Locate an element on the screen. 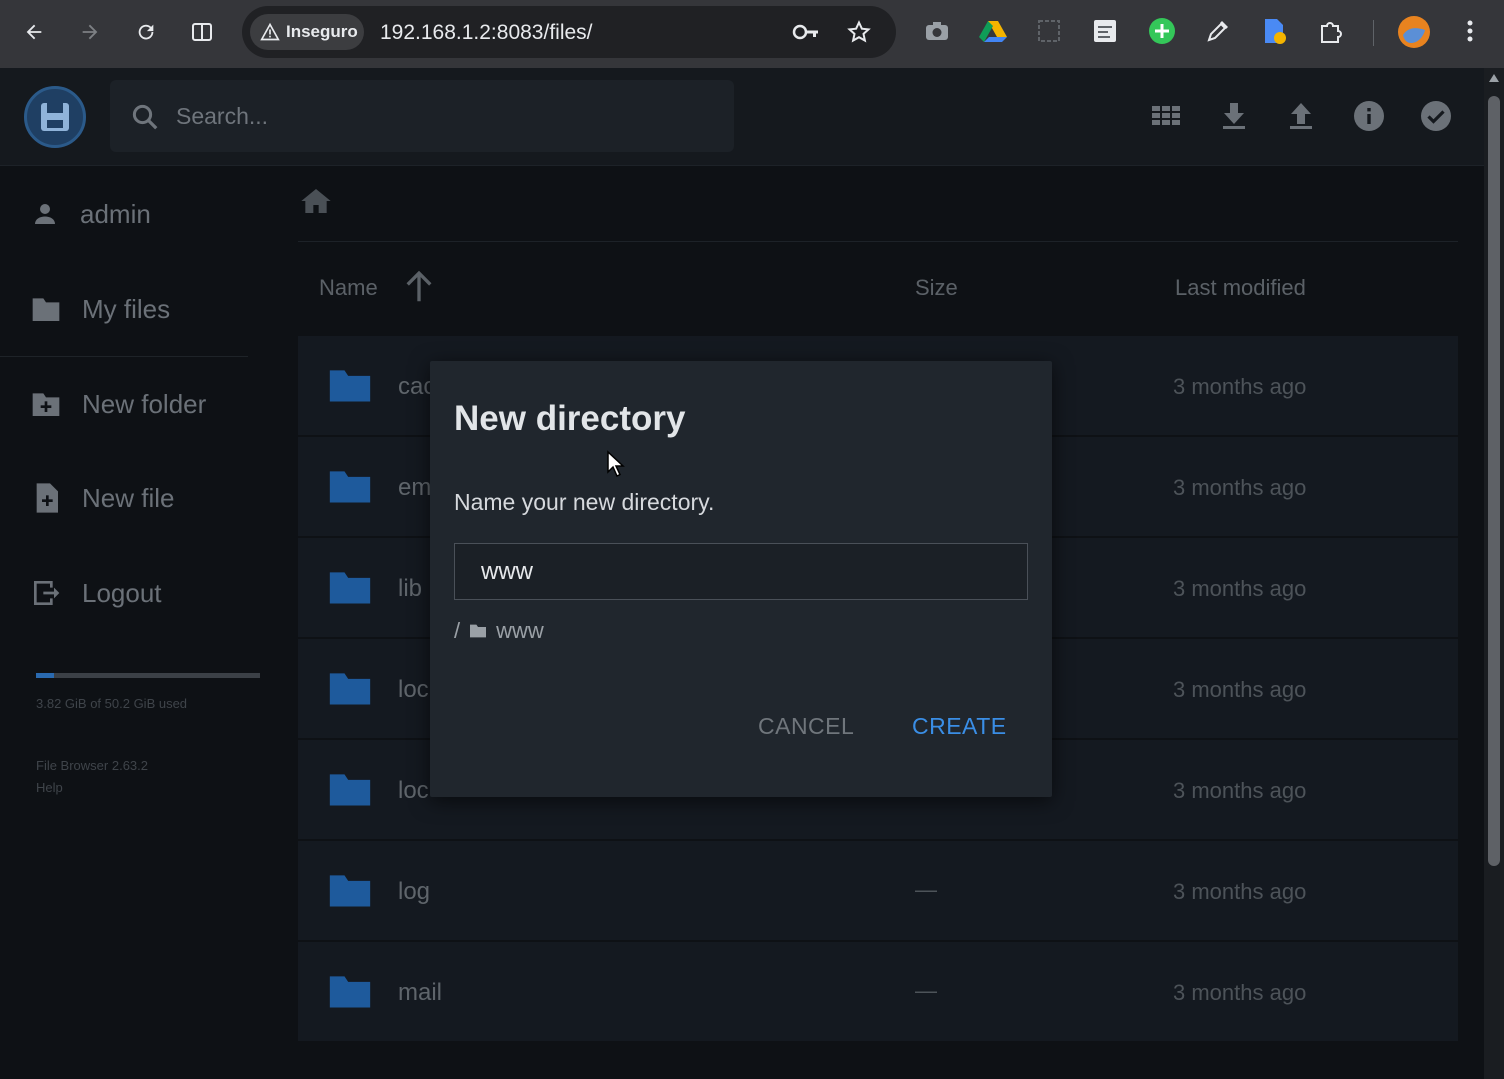  file-name: em is located at coordinates (415, 487).